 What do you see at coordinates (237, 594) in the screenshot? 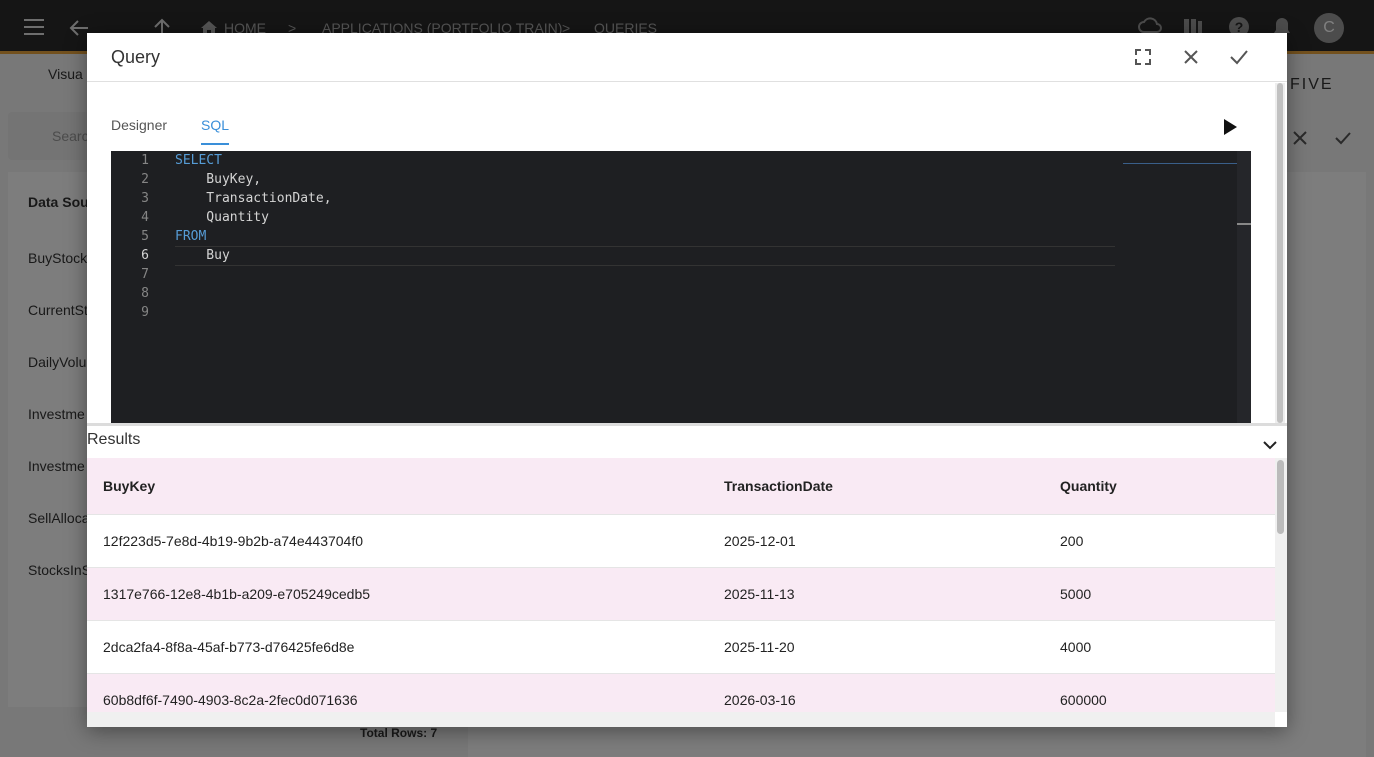
I see `cell-buykey: 1317e766-12e8-4b1b-a209-e705249cedb5` at bounding box center [237, 594].